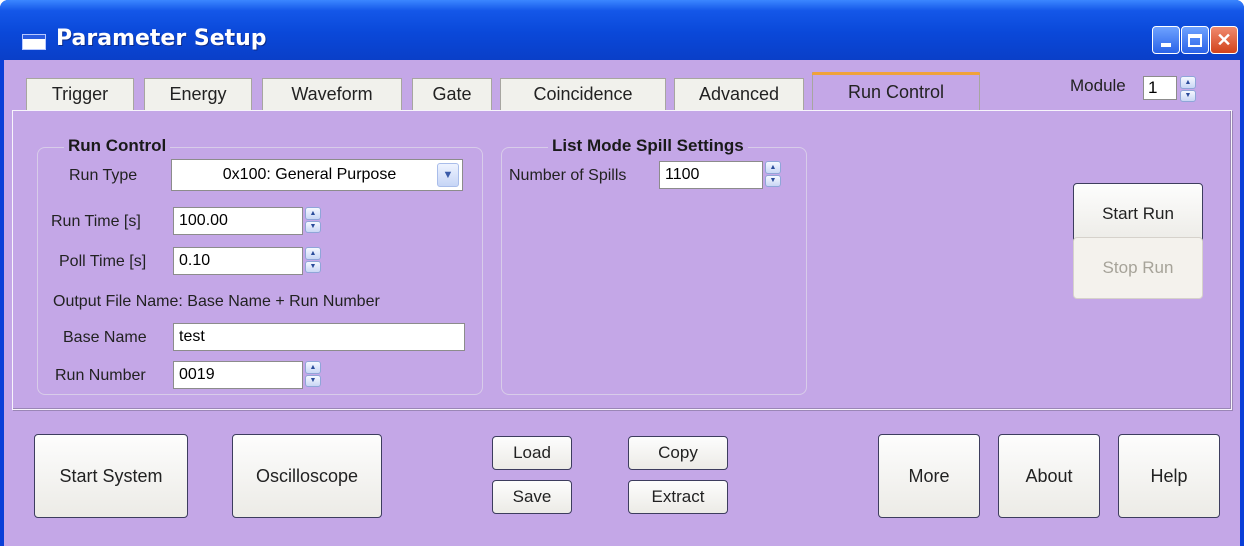 The image size is (1244, 546). What do you see at coordinates (896, 92) in the screenshot?
I see `tab-run-control: Run Control` at bounding box center [896, 92].